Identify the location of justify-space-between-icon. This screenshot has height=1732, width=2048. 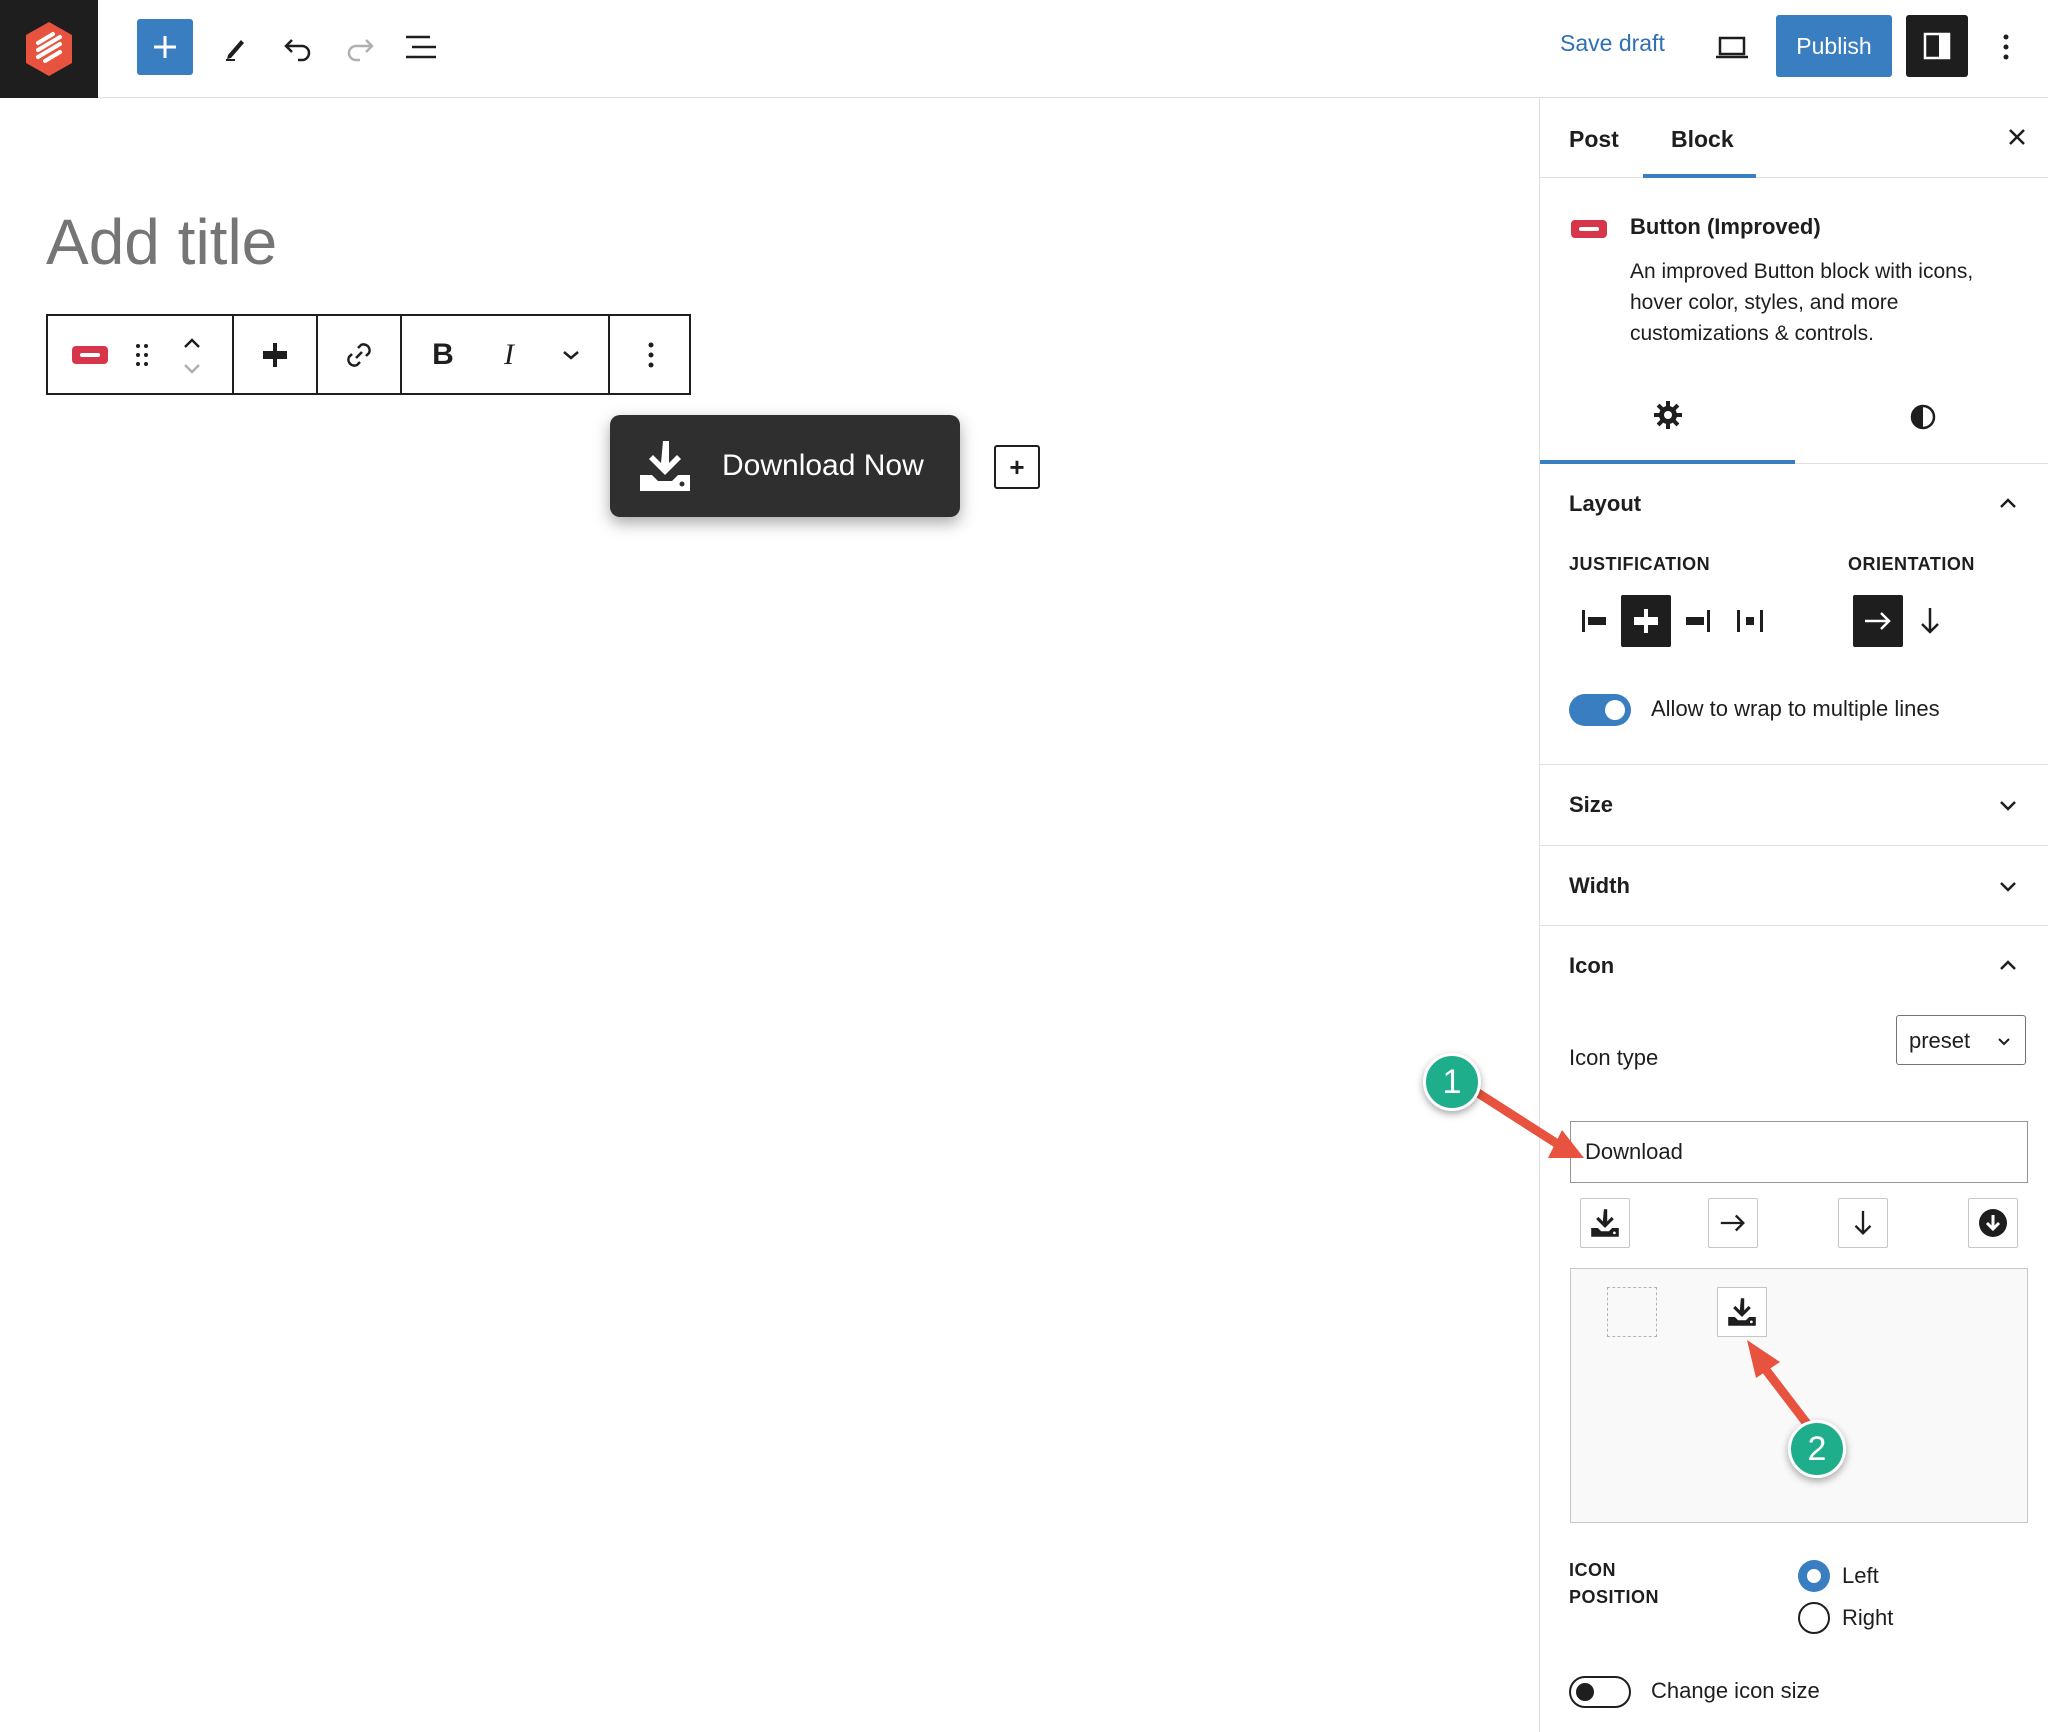
(1750, 621).